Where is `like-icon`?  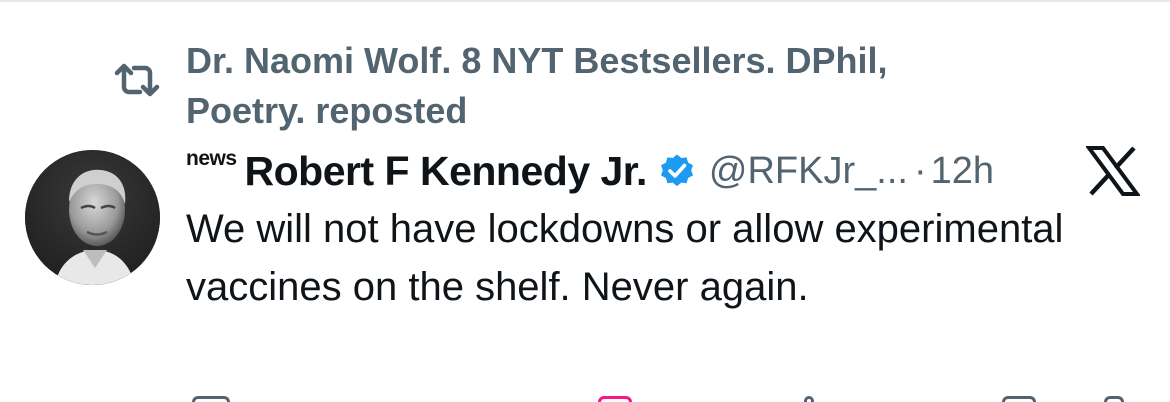 like-icon is located at coordinates (615, 399).